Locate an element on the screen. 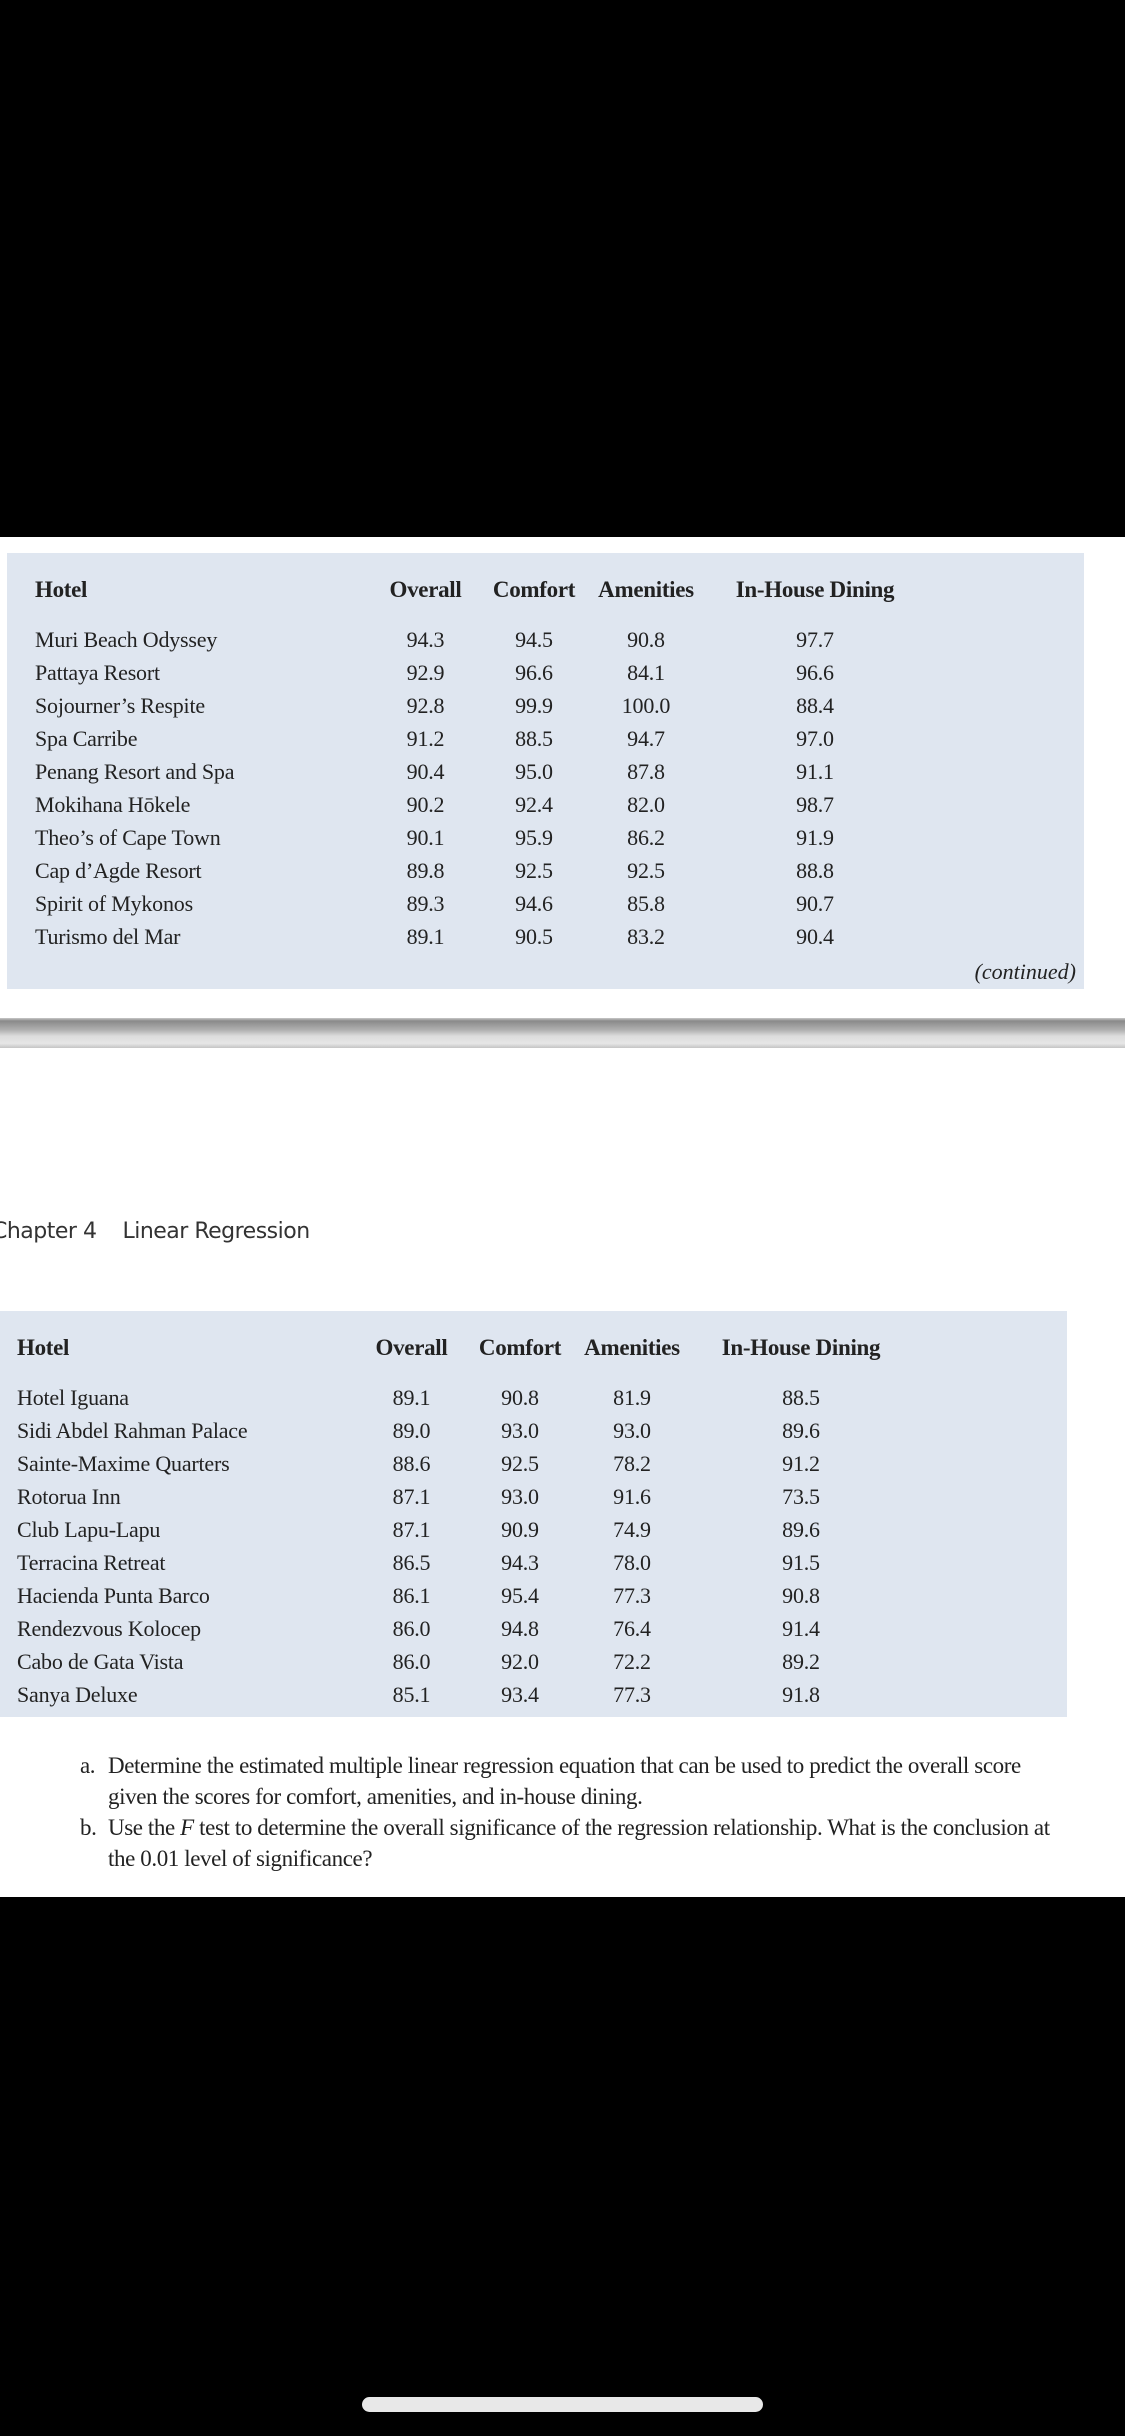 Image resolution: width=1125 pixels, height=2436 pixels. cell-hotel: Penang Resort and Spa is located at coordinates (135, 771).